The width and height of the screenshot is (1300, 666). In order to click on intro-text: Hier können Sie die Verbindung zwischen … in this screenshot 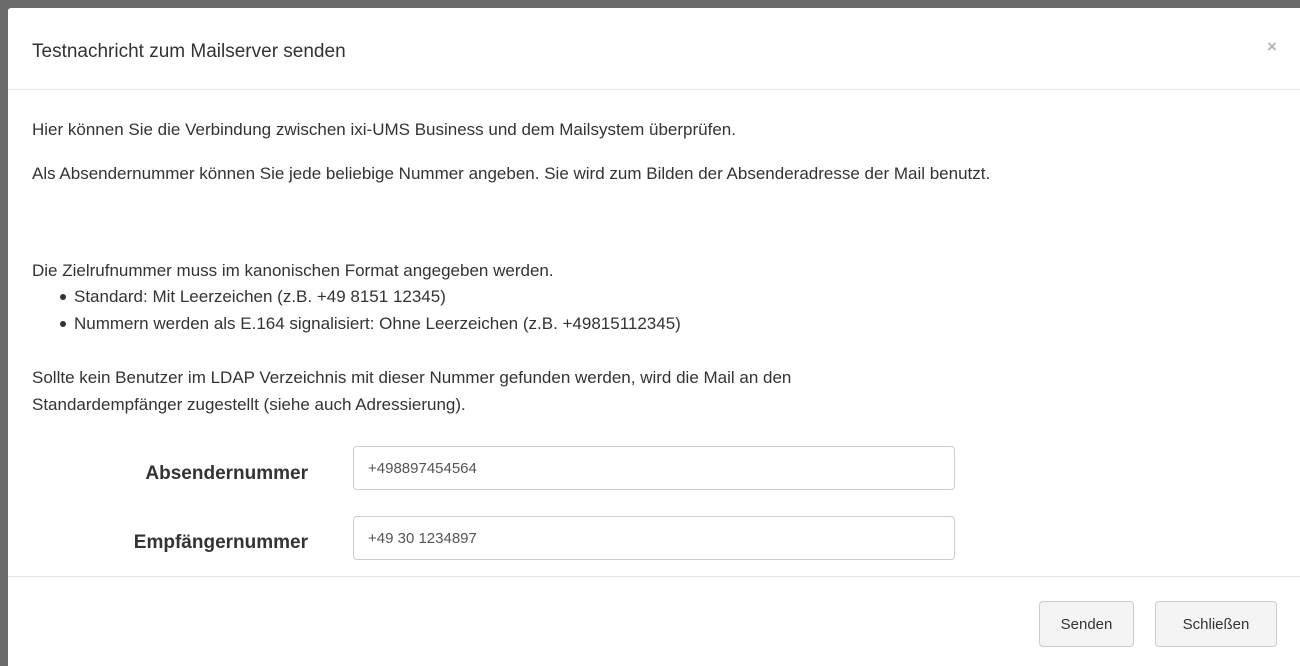, I will do `click(384, 129)`.